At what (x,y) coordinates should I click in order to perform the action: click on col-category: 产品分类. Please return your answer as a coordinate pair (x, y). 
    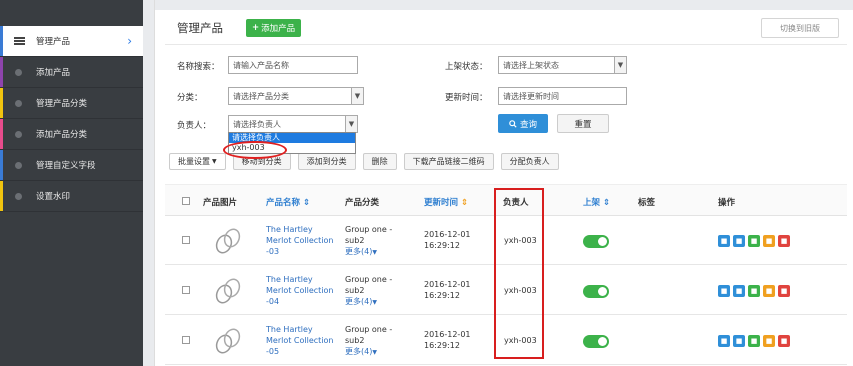
    Looking at the image, I should click on (362, 203).